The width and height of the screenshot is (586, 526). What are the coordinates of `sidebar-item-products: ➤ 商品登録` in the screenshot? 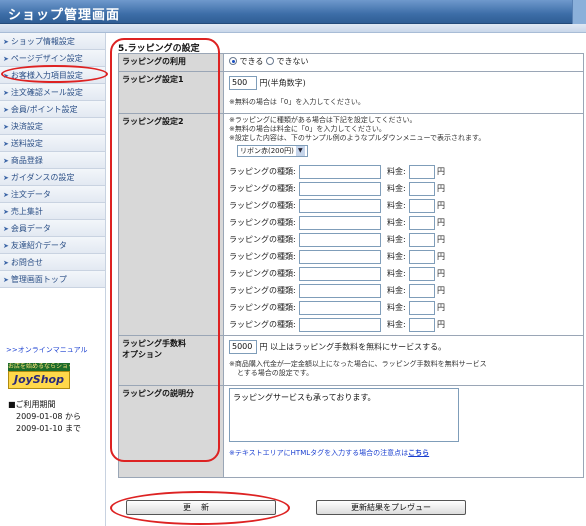 It's located at (52, 160).